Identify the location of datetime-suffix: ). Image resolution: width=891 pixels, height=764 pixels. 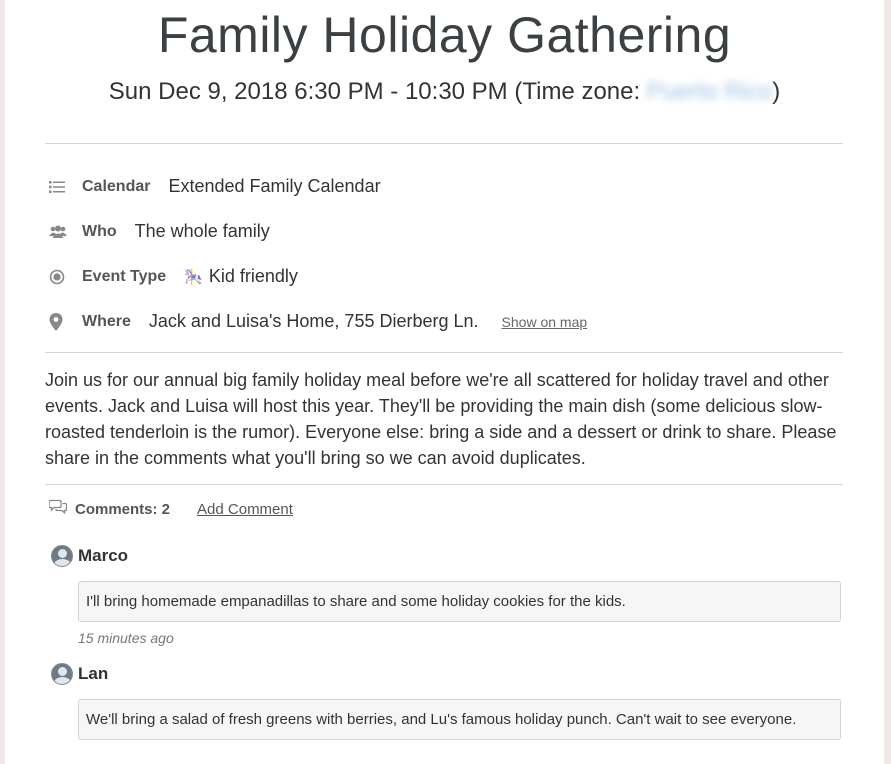
(776, 91).